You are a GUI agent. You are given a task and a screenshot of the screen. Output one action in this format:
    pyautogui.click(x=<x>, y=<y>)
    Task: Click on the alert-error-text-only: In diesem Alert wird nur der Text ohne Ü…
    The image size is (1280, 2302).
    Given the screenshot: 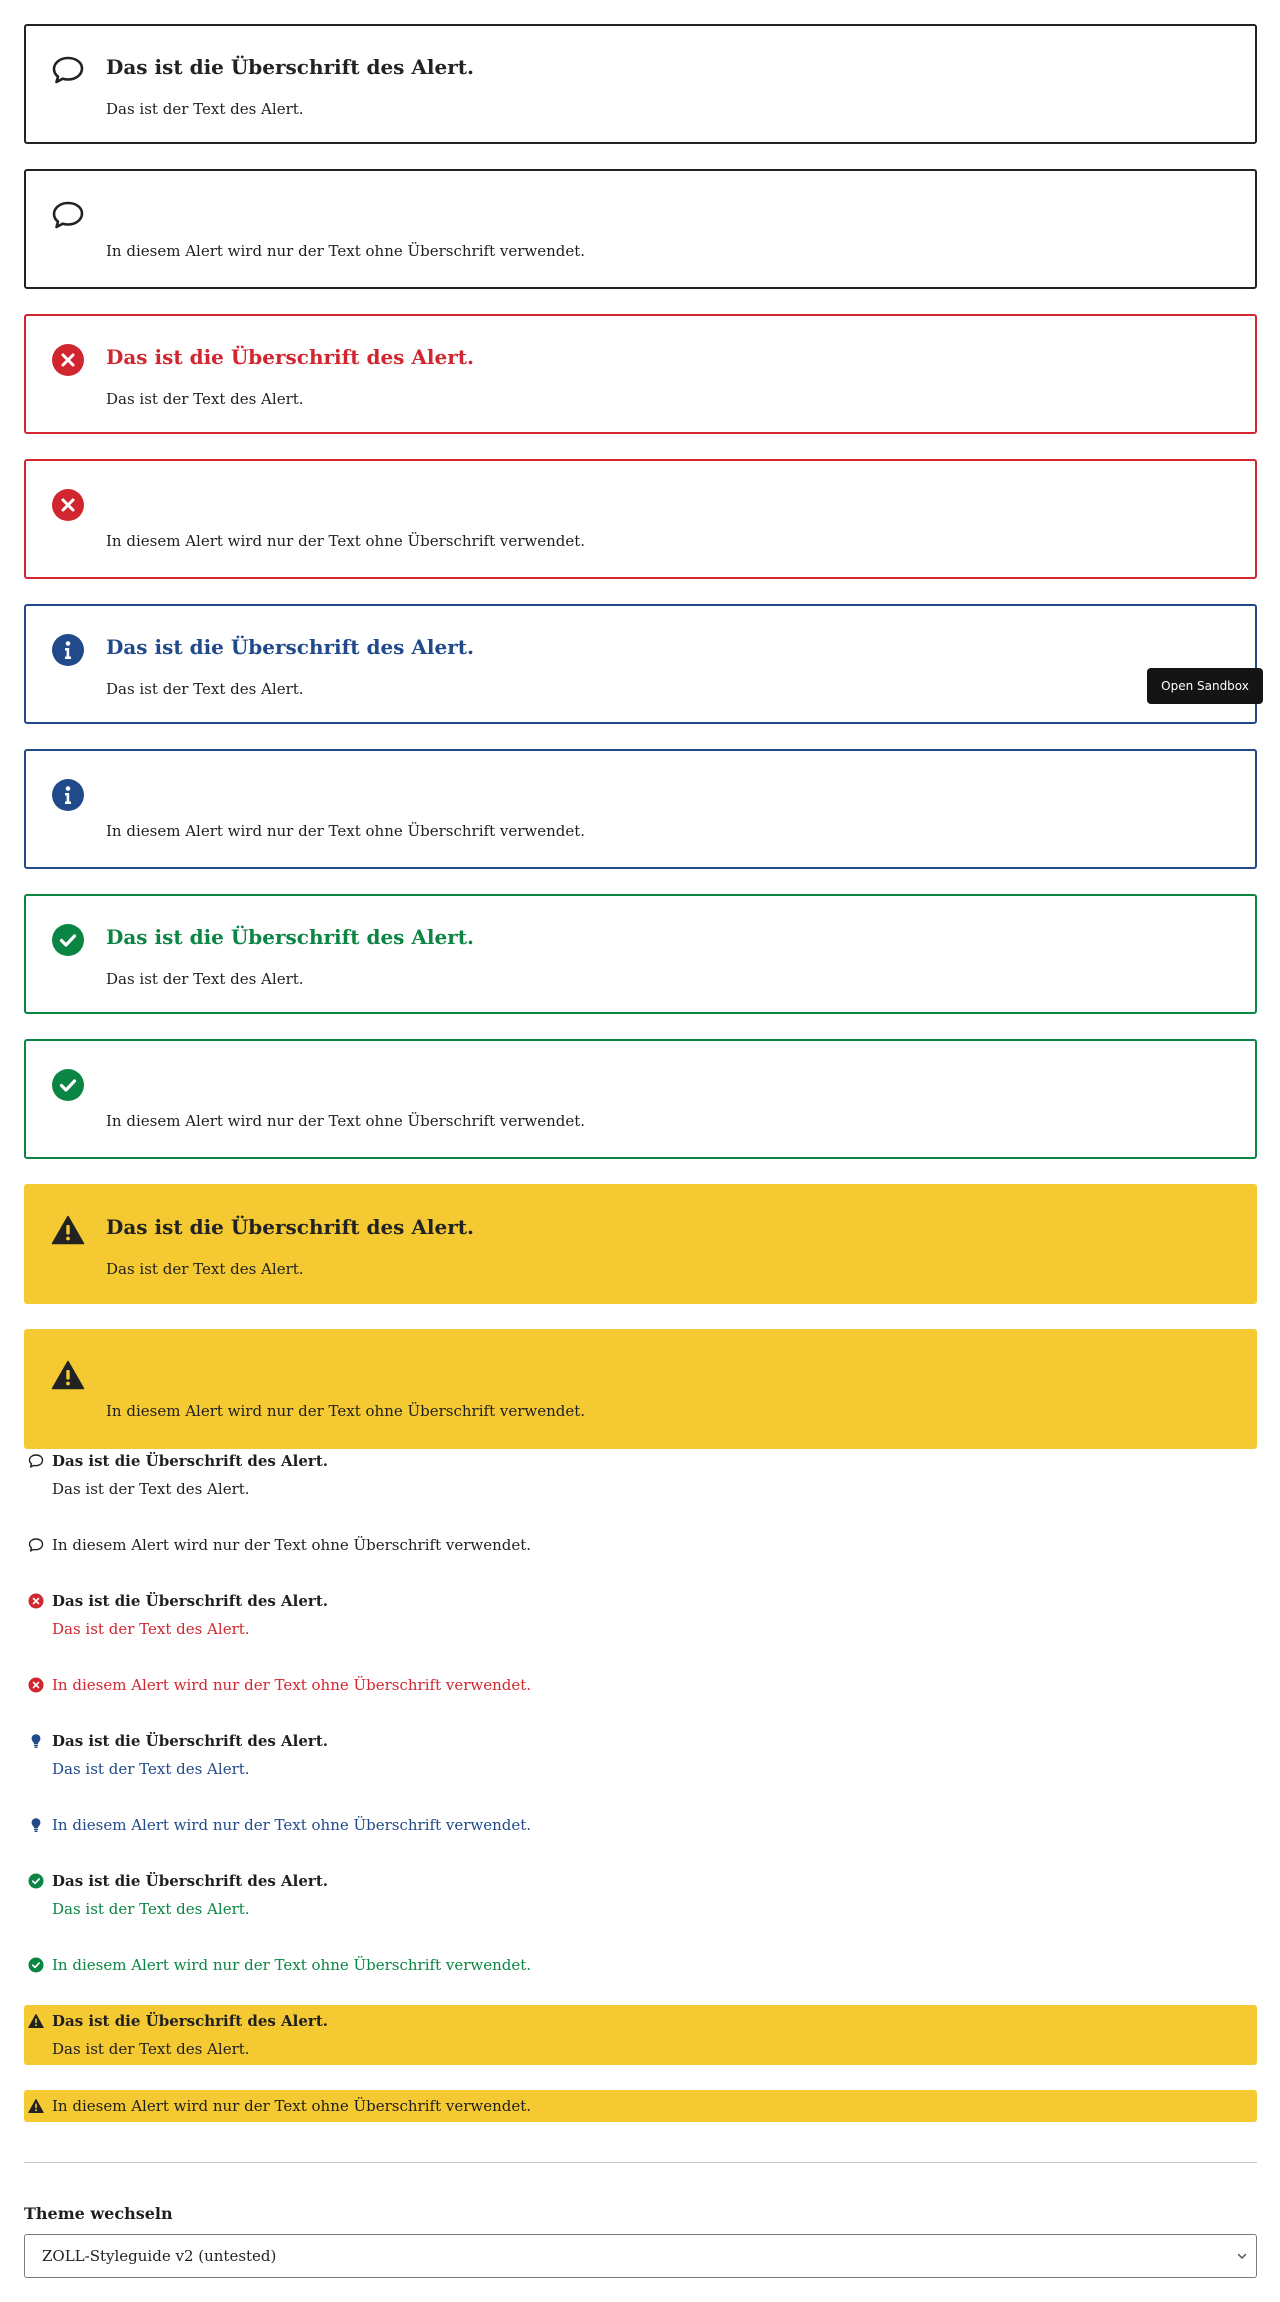 What is the action you would take?
    pyautogui.click(x=640, y=519)
    